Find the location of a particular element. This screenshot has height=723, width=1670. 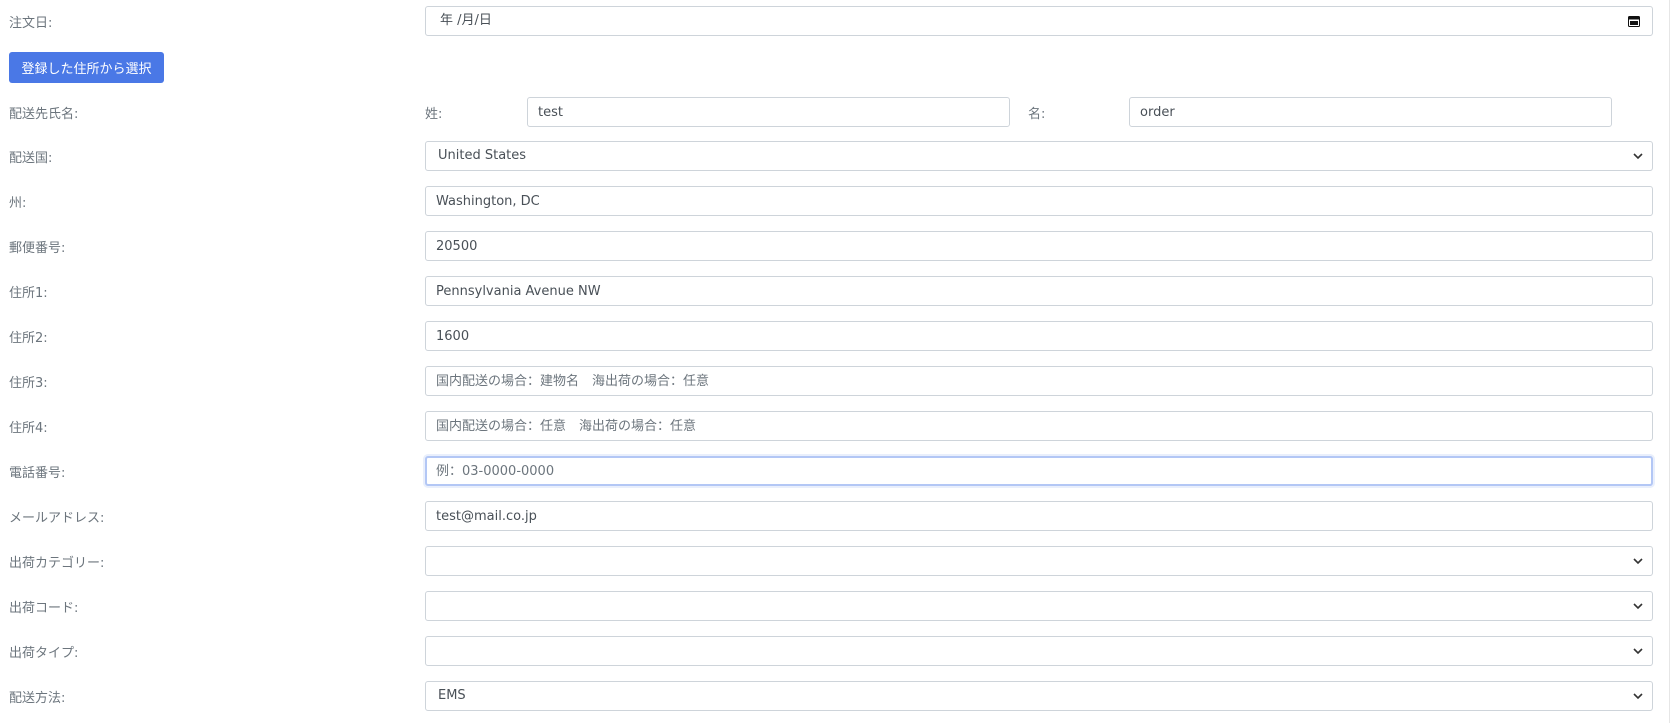

country-row: 配送国: United States is located at coordinates (835, 156).